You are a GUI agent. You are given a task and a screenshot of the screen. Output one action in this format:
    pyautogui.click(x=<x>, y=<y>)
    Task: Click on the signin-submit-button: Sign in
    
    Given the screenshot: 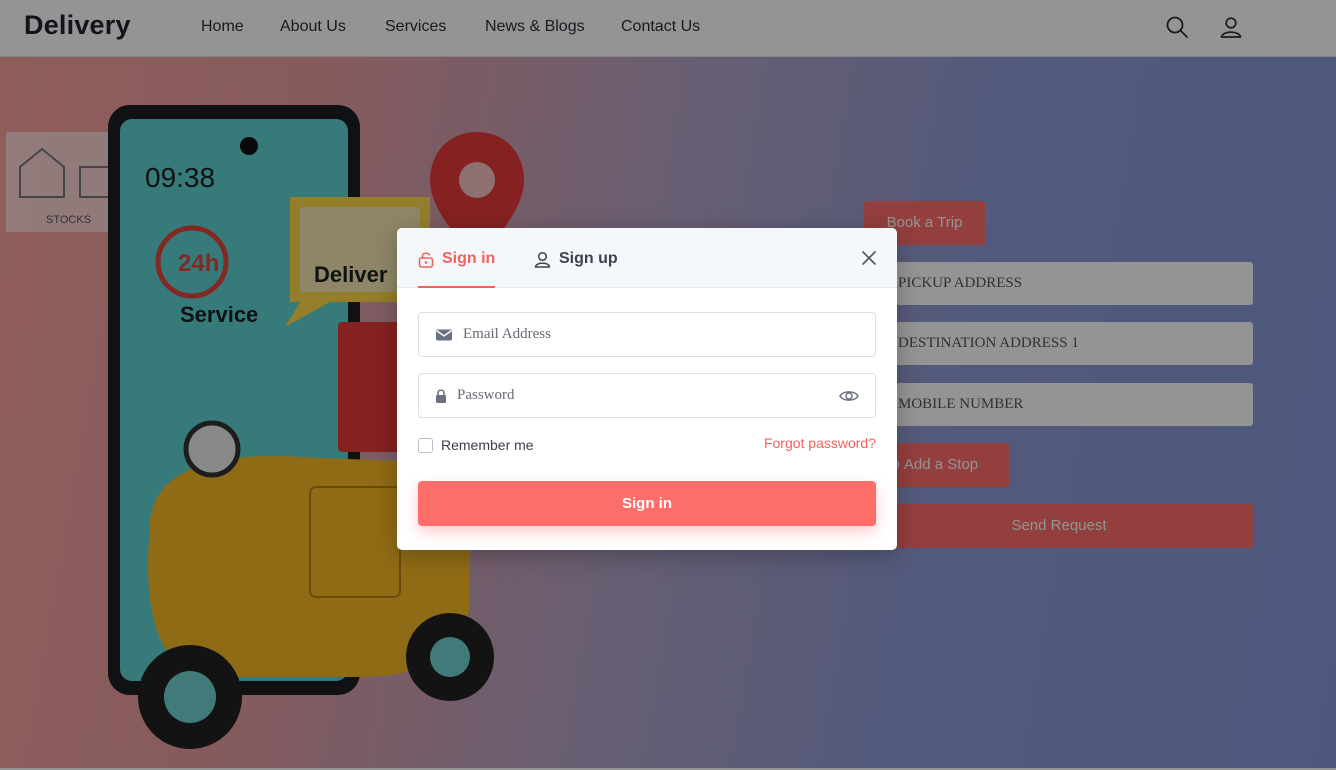 What is the action you would take?
    pyautogui.click(x=647, y=503)
    